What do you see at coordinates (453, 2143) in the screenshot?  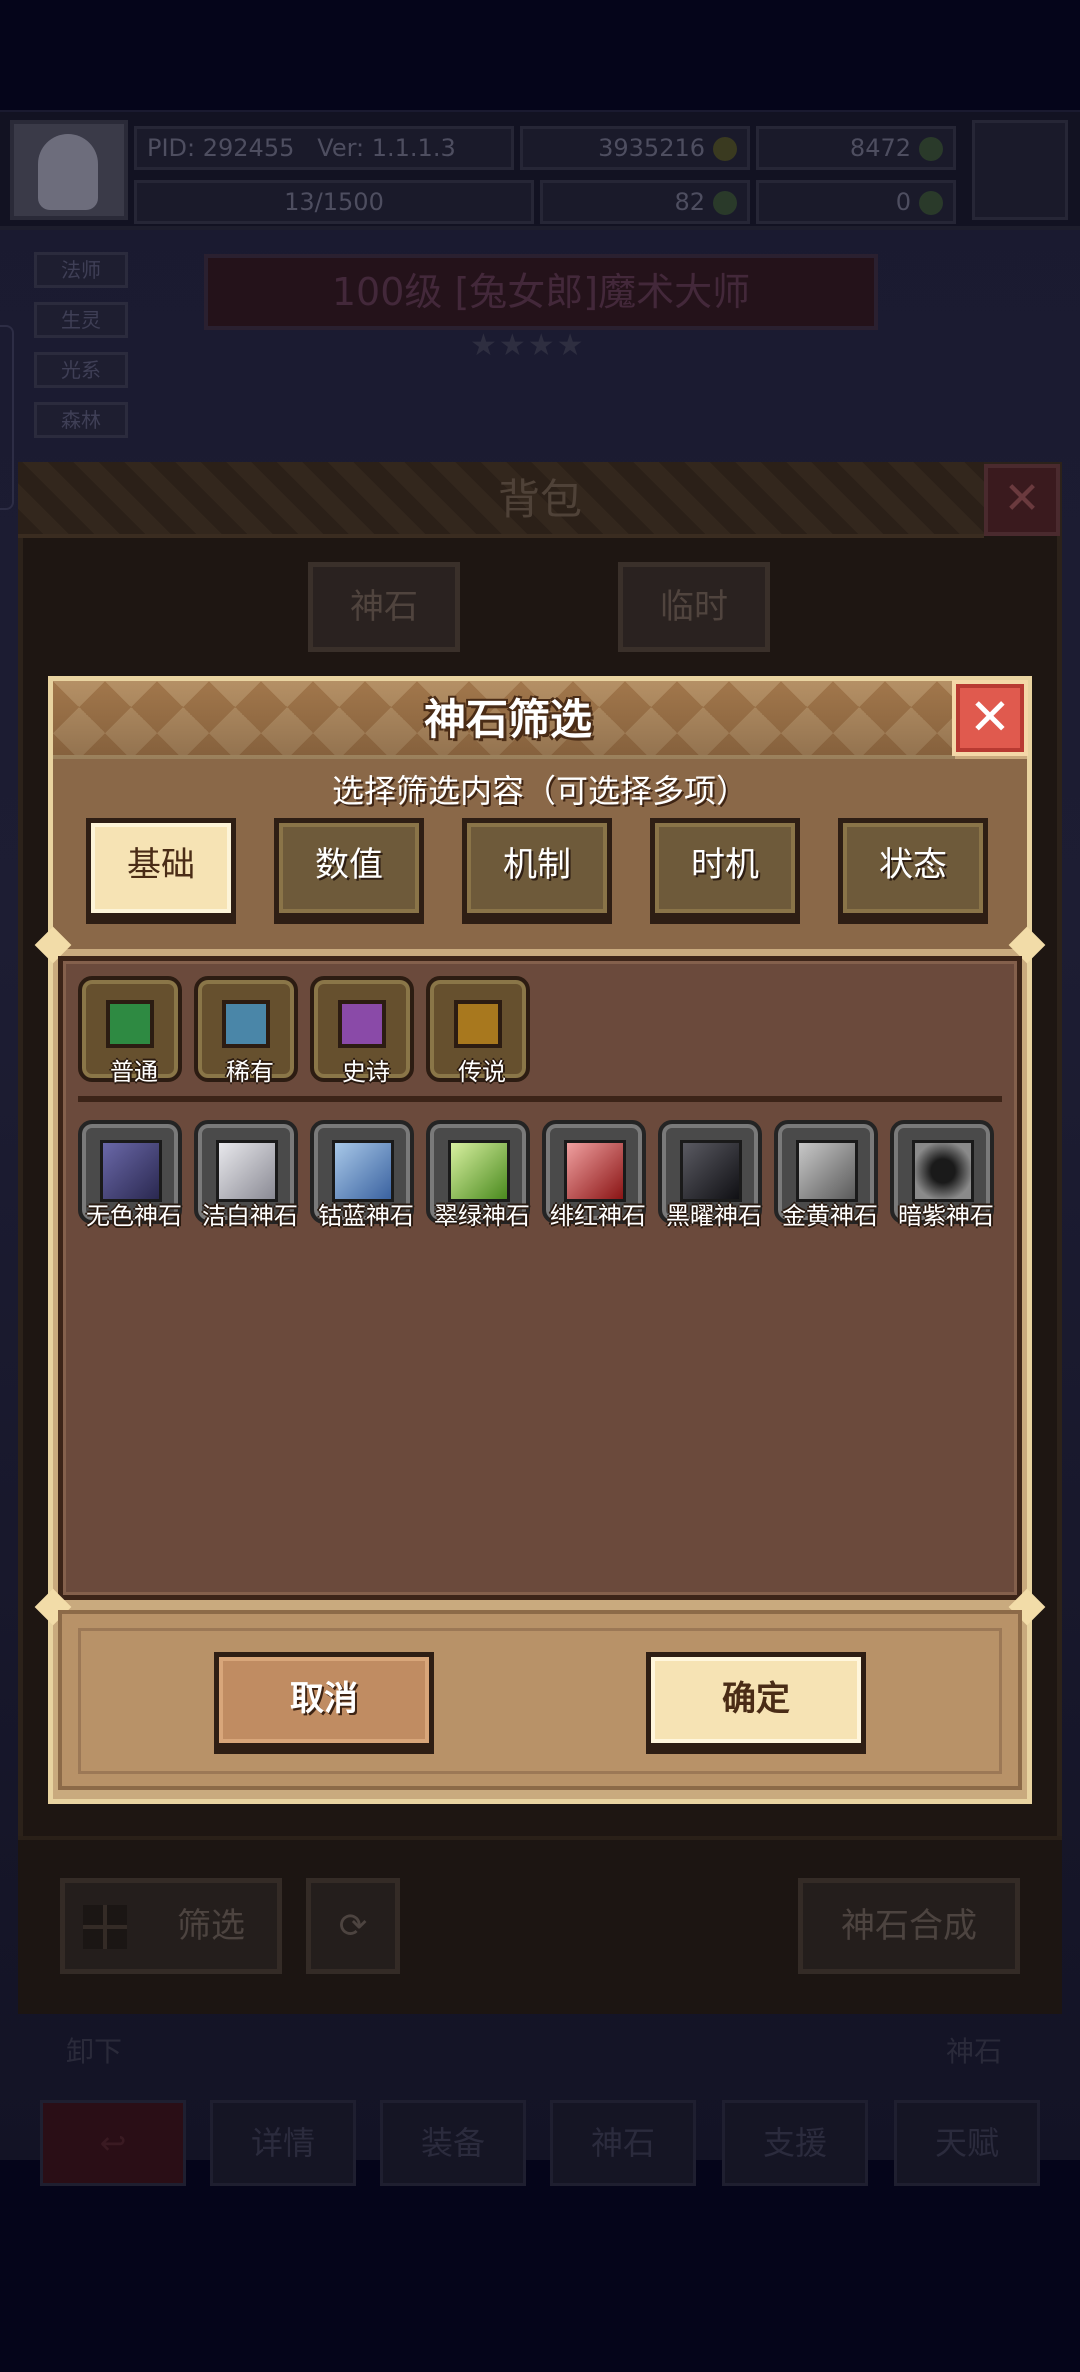 I see `nav-equipment: 装备` at bounding box center [453, 2143].